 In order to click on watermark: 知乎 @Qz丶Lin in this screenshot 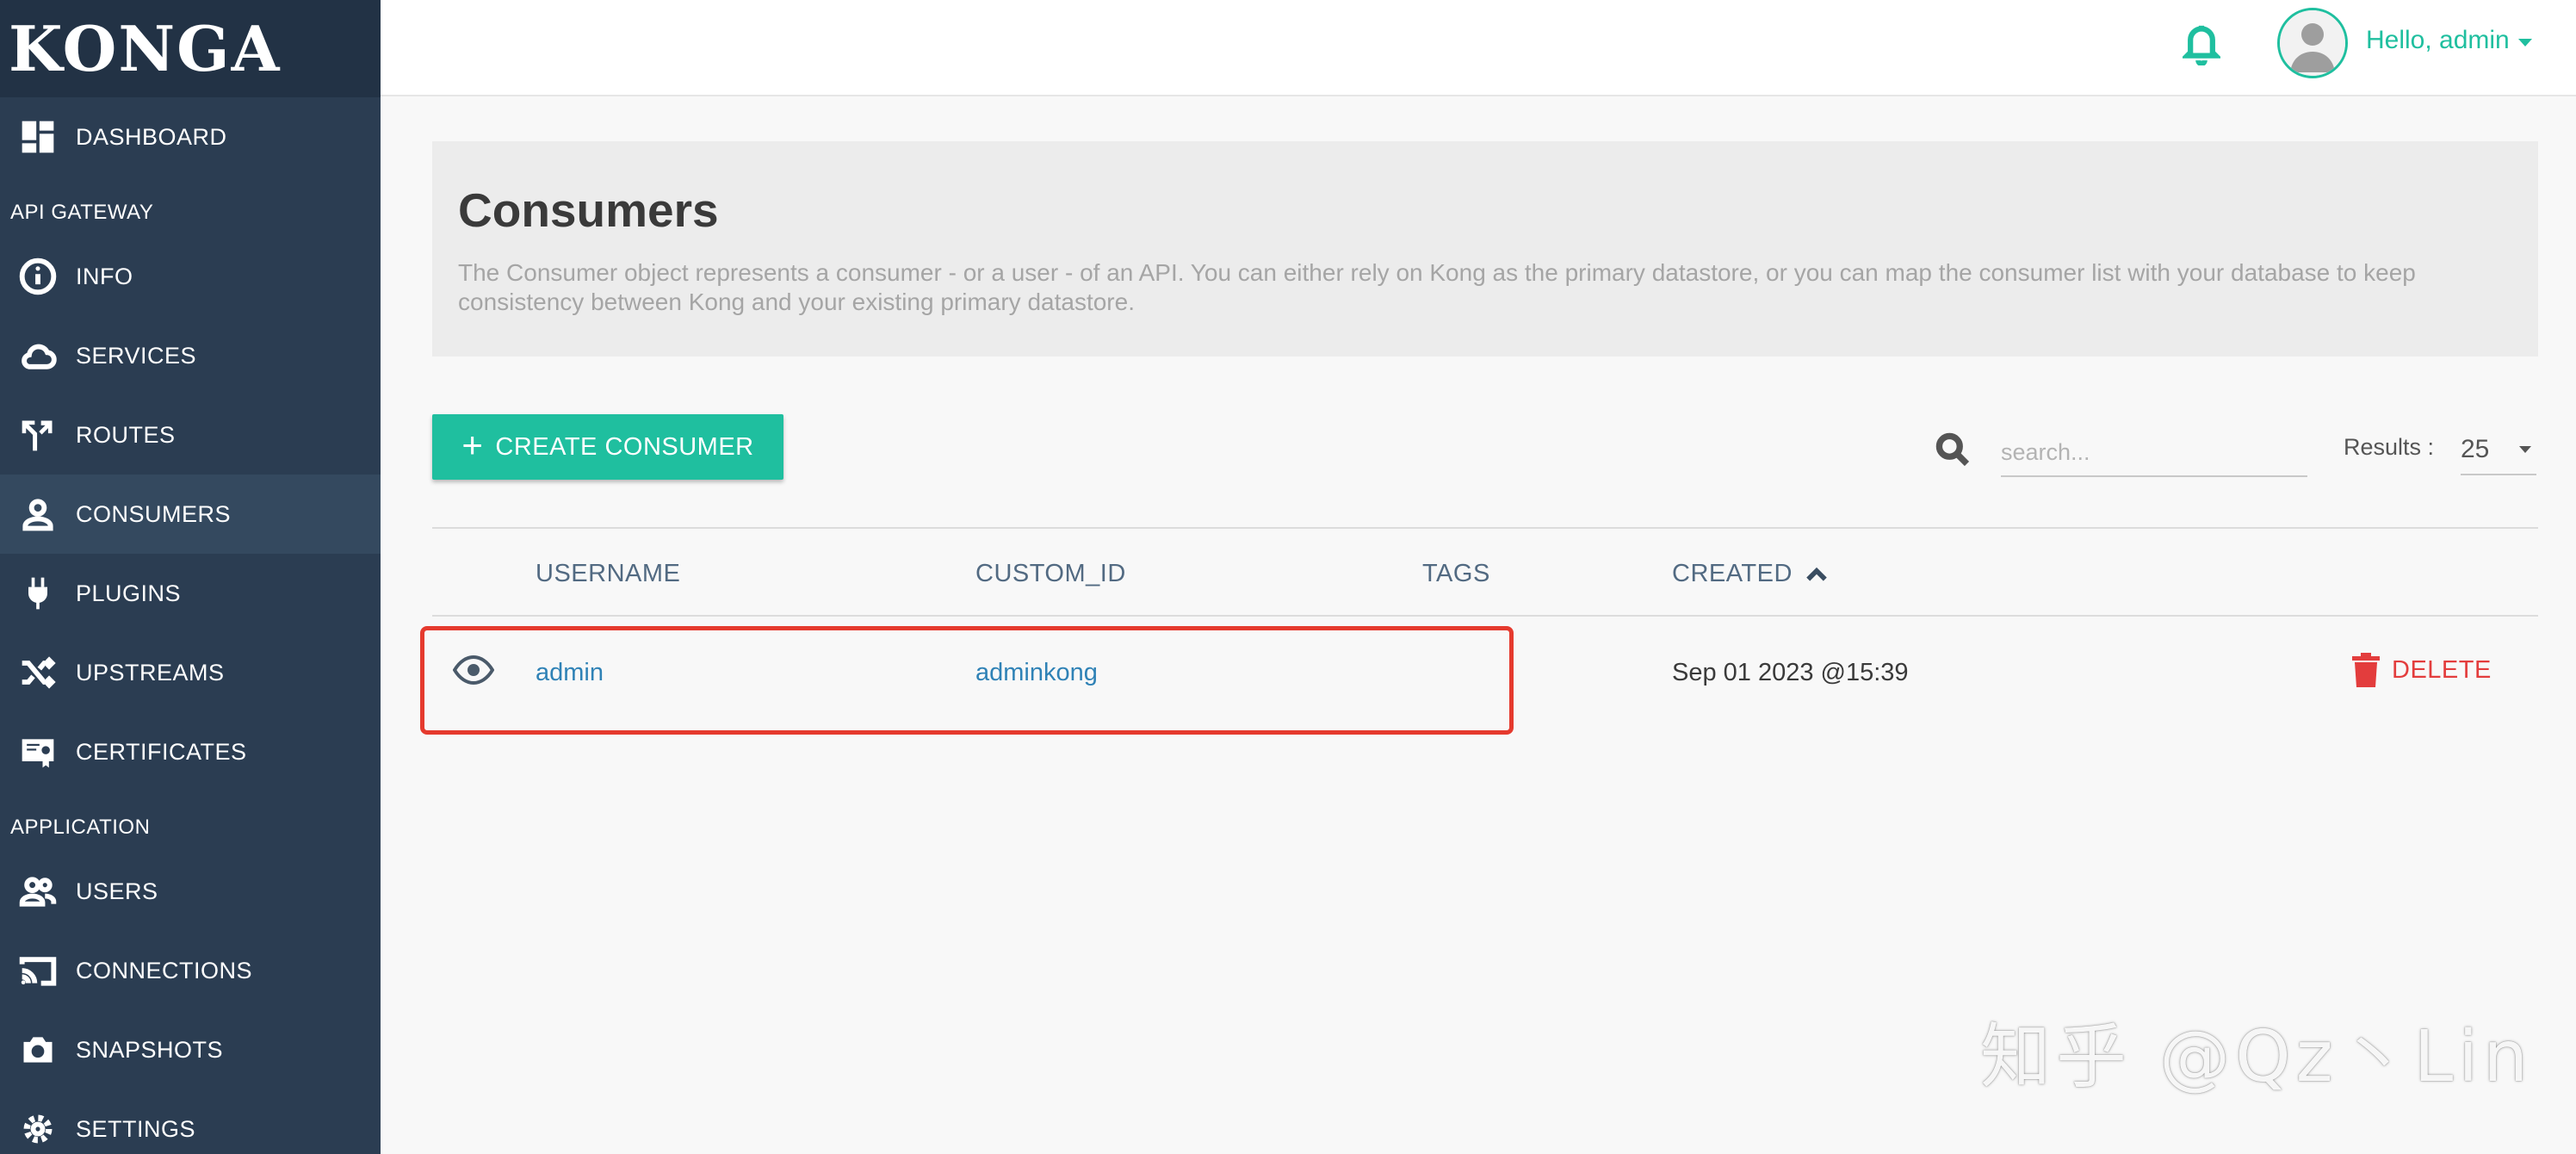, I will do `click(2257, 1057)`.